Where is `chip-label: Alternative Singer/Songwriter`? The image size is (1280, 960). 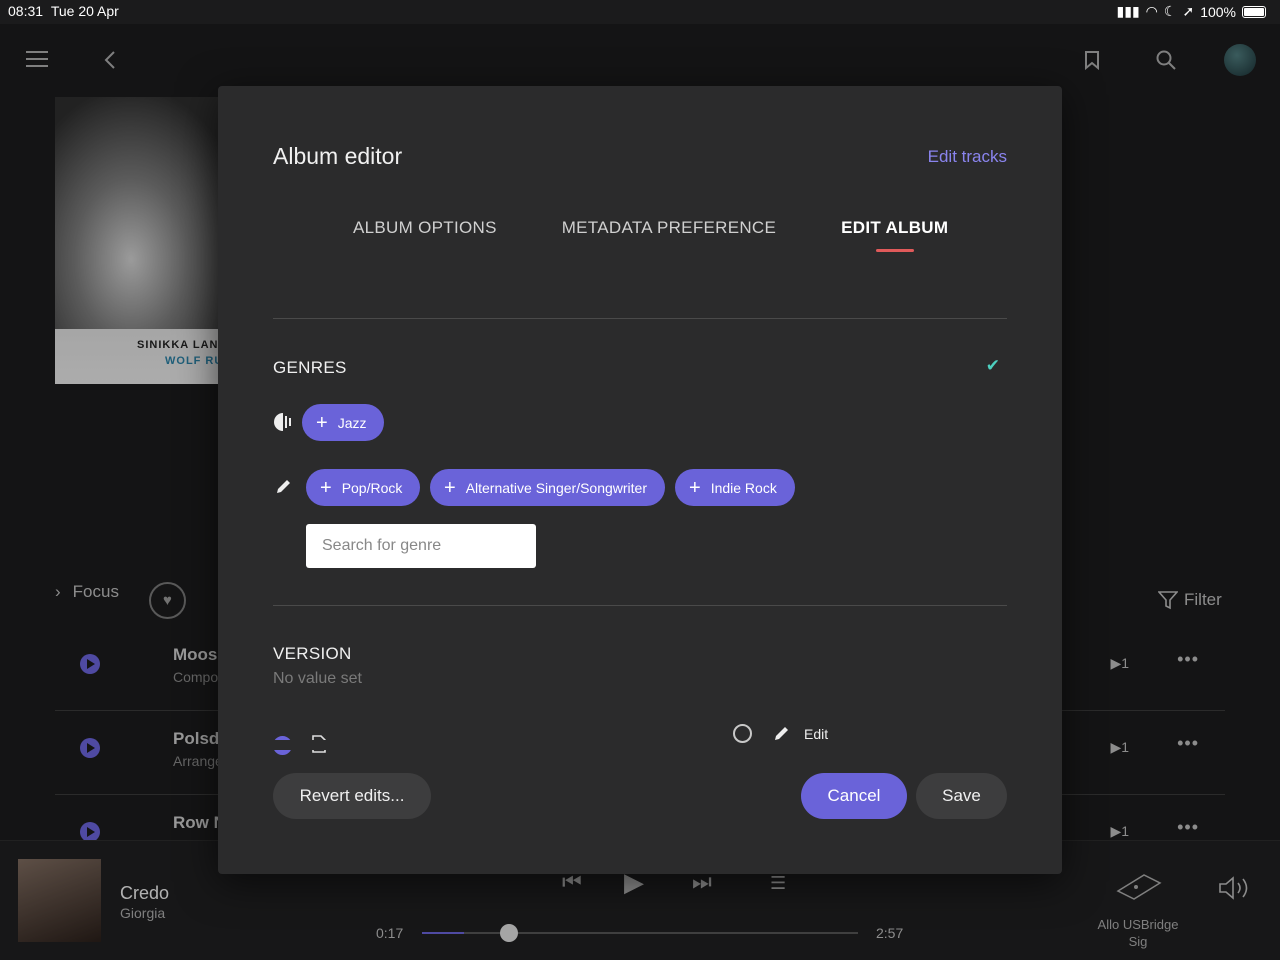
chip-label: Alternative Singer/Songwriter is located at coordinates (556, 487).